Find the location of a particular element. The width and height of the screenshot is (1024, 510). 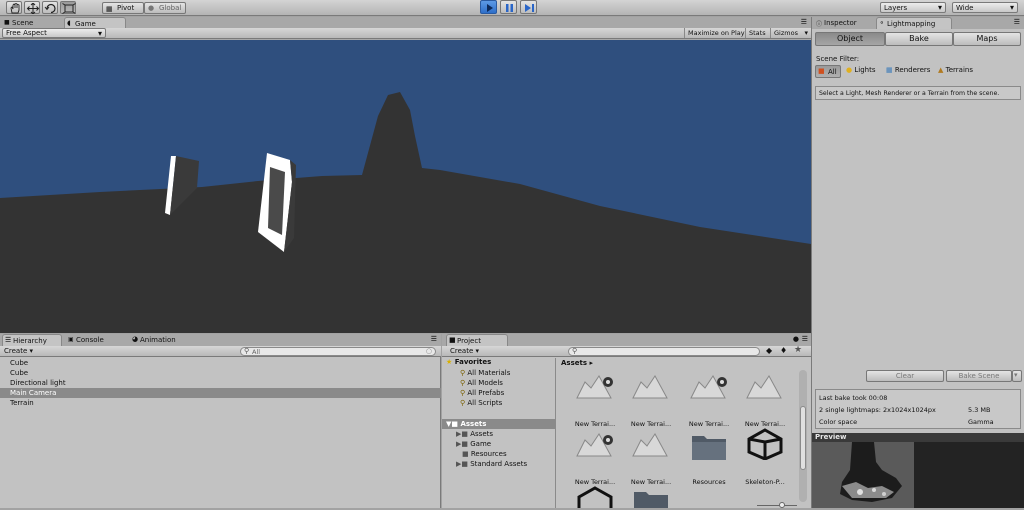

tab-hierarchy: ☰ Hierarchy is located at coordinates (32, 340).